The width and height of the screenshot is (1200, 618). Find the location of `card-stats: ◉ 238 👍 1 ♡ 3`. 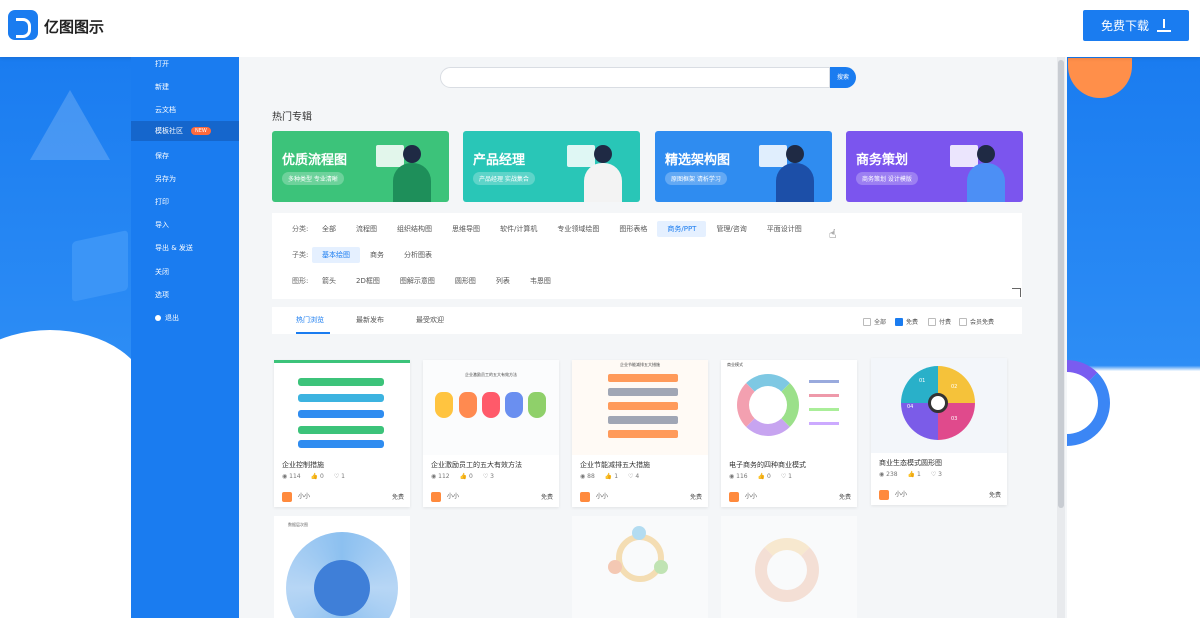

card-stats: ◉ 238 👍 1 ♡ 3 is located at coordinates (910, 474).